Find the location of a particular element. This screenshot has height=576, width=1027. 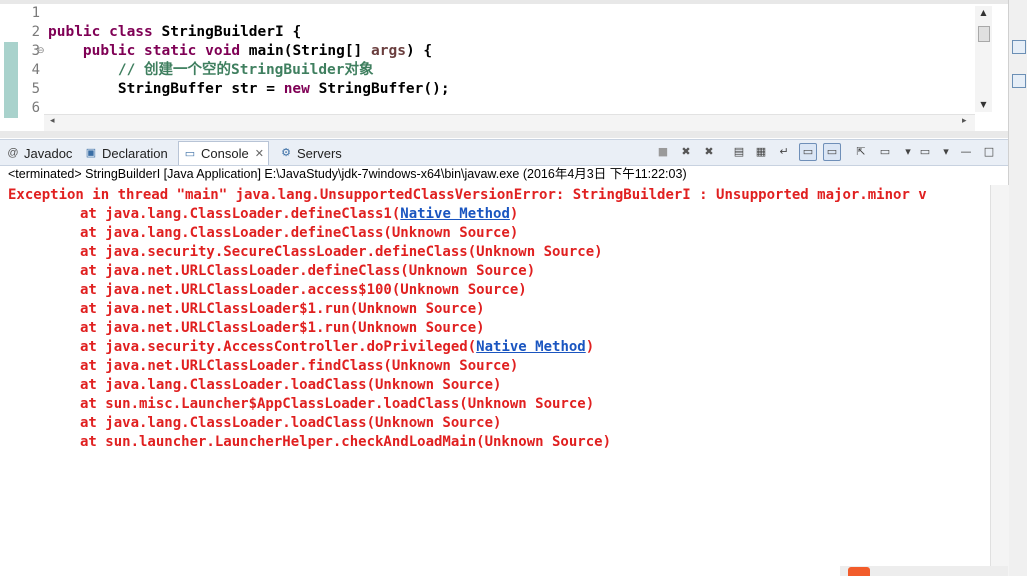

open-console-dropdown-icon: ▾ is located at coordinates (946, 152).